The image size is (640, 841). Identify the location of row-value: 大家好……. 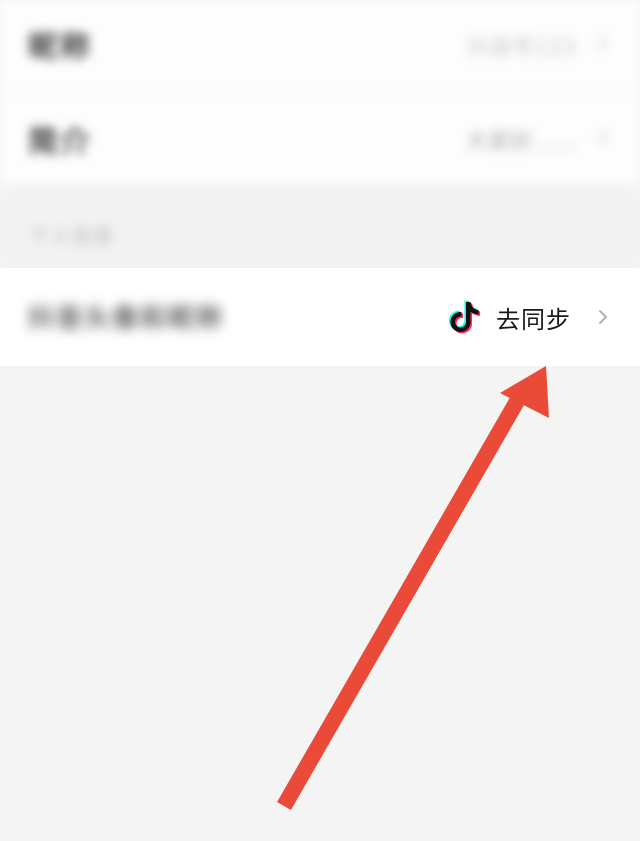
(520, 142).